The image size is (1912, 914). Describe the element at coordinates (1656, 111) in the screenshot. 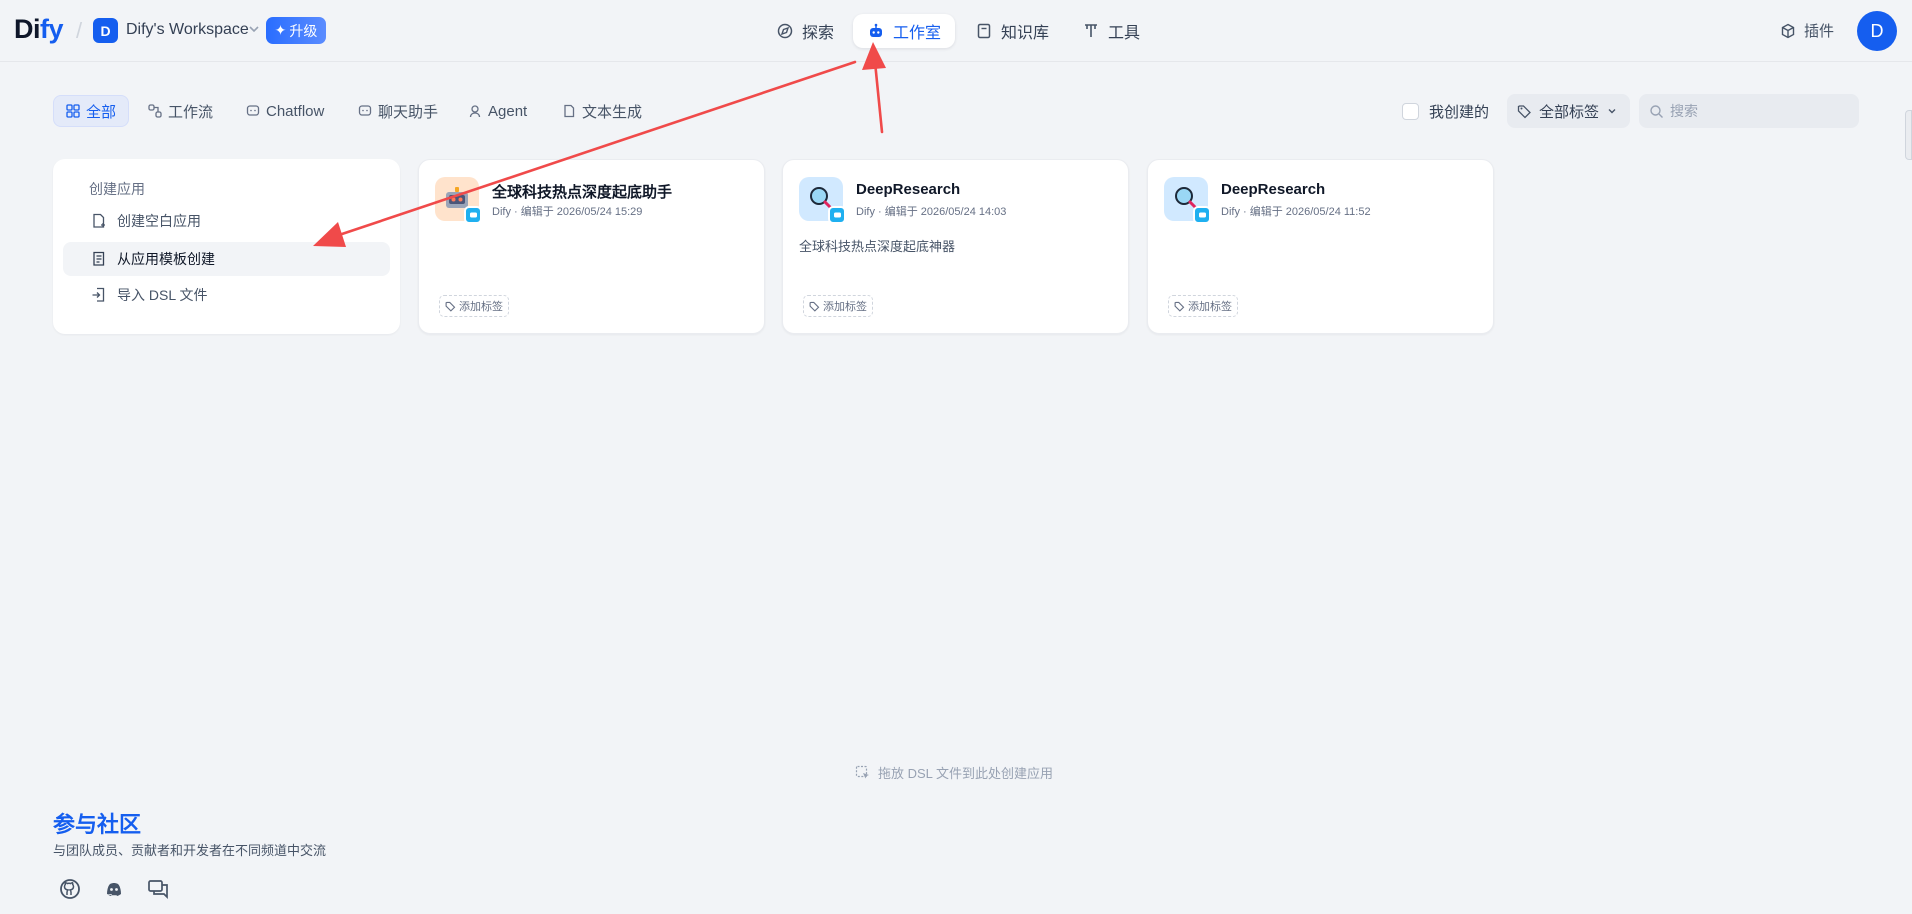

I see `search-icon` at that location.